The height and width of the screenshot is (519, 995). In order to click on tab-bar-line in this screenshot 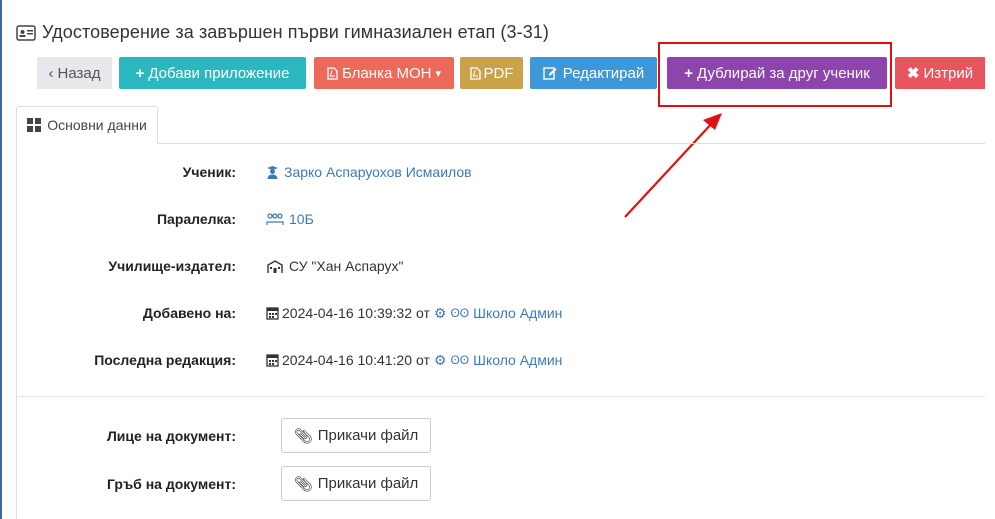, I will do `click(500, 143)`.